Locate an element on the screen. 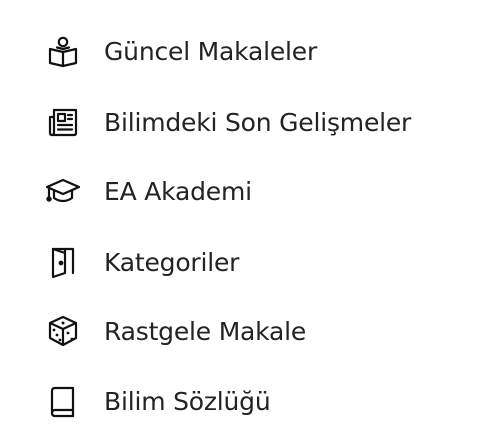 The height and width of the screenshot is (442, 498). graduation-cap-icon is located at coordinates (63, 191).